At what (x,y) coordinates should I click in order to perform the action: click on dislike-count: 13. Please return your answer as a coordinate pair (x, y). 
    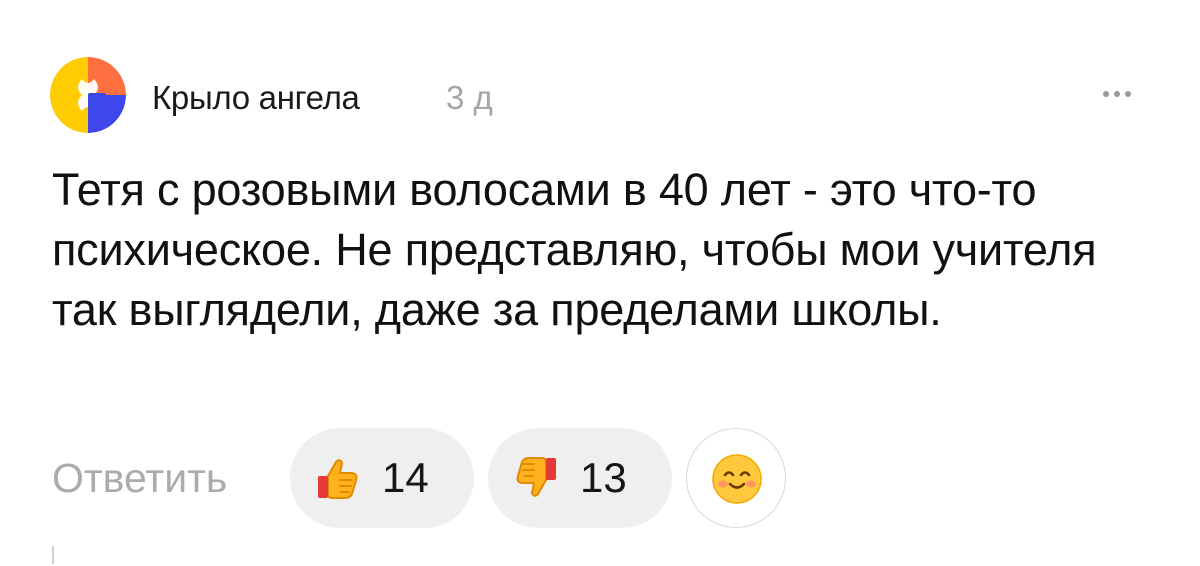
    Looking at the image, I should click on (603, 477).